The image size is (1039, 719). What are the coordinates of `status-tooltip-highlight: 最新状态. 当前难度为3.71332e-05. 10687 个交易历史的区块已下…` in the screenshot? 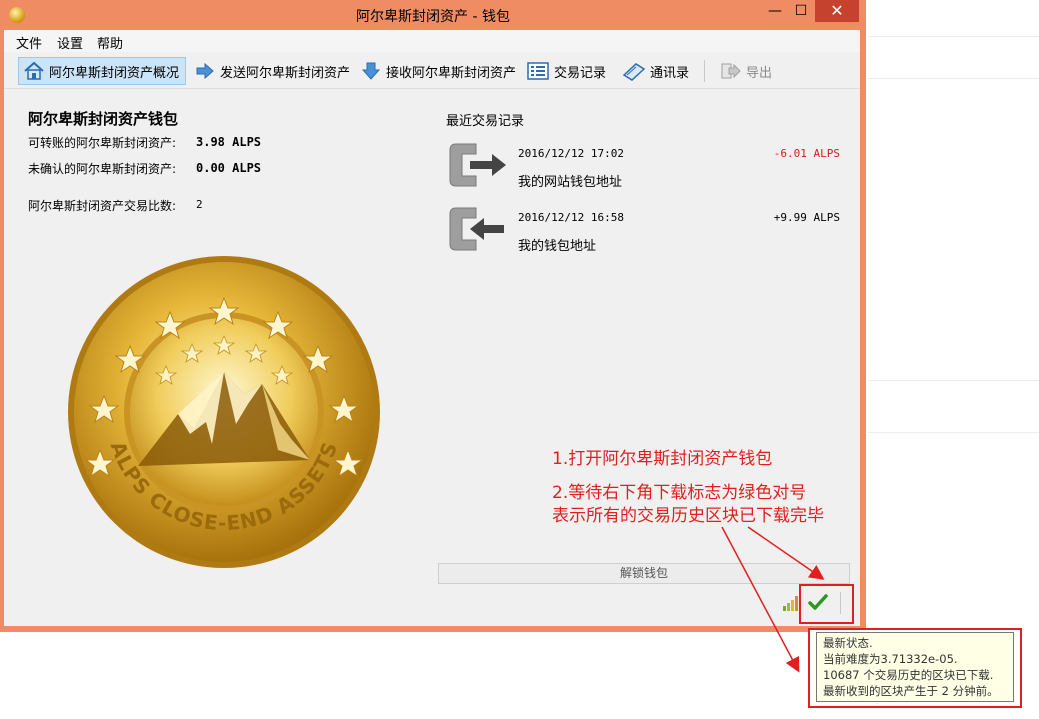 It's located at (915, 668).